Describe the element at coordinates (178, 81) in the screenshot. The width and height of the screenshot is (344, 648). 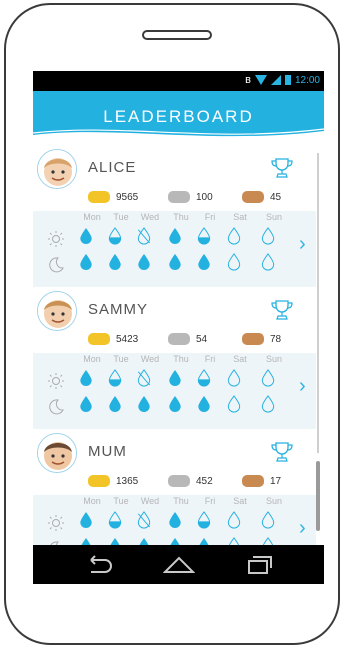
I see `status-bar: ʙ 12:00` at that location.